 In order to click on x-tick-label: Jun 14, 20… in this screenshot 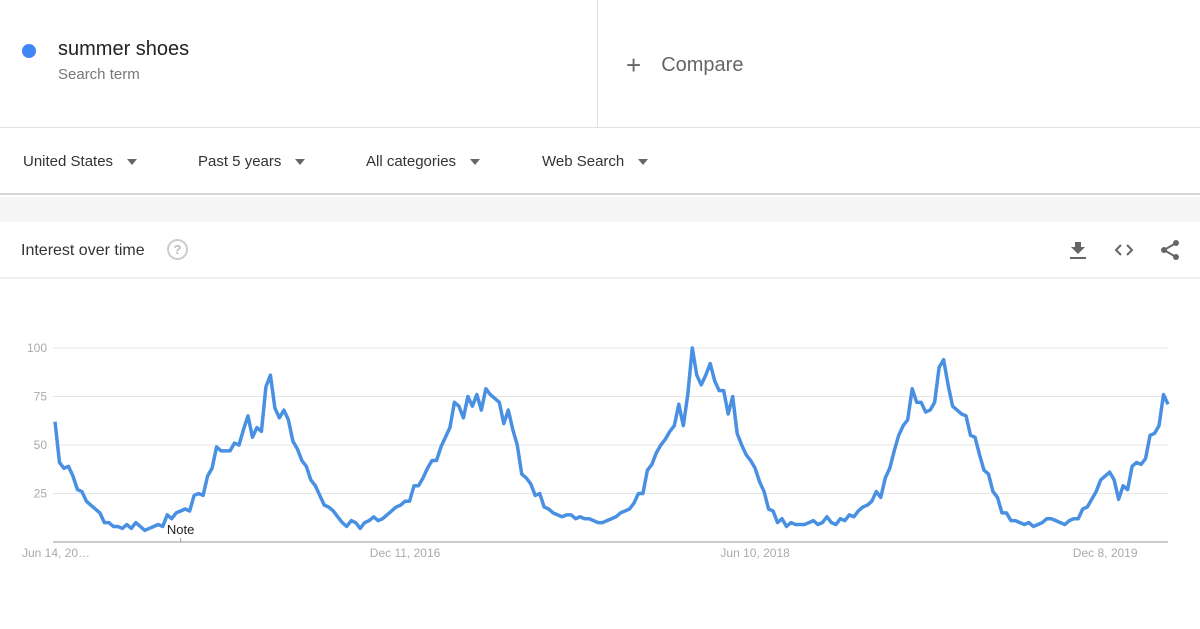, I will do `click(56, 553)`.